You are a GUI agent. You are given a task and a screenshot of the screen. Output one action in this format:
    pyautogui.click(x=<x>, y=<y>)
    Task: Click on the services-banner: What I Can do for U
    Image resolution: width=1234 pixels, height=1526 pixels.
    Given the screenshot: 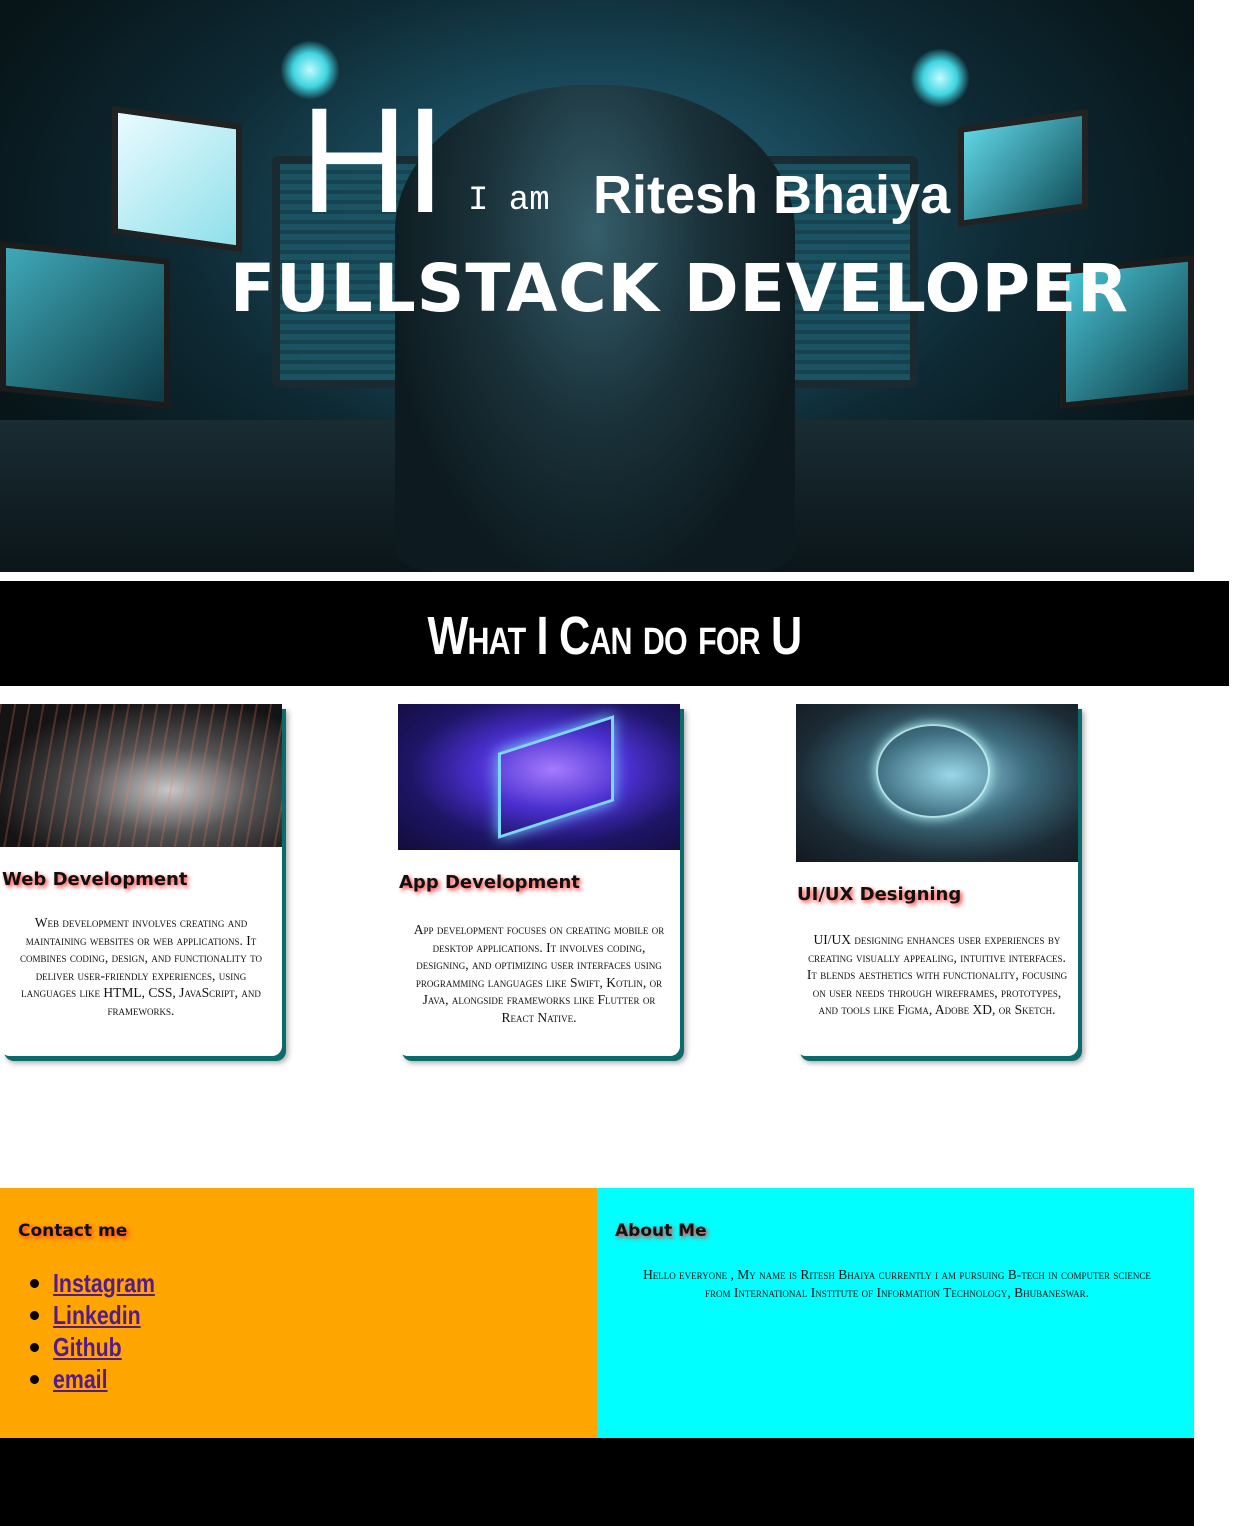 What is the action you would take?
    pyautogui.click(x=614, y=633)
    